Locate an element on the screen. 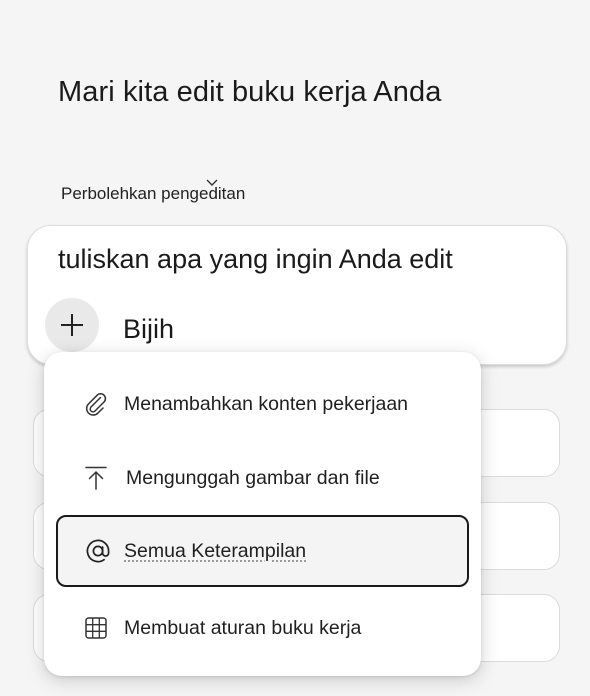  paperclip-icon is located at coordinates (96, 404).